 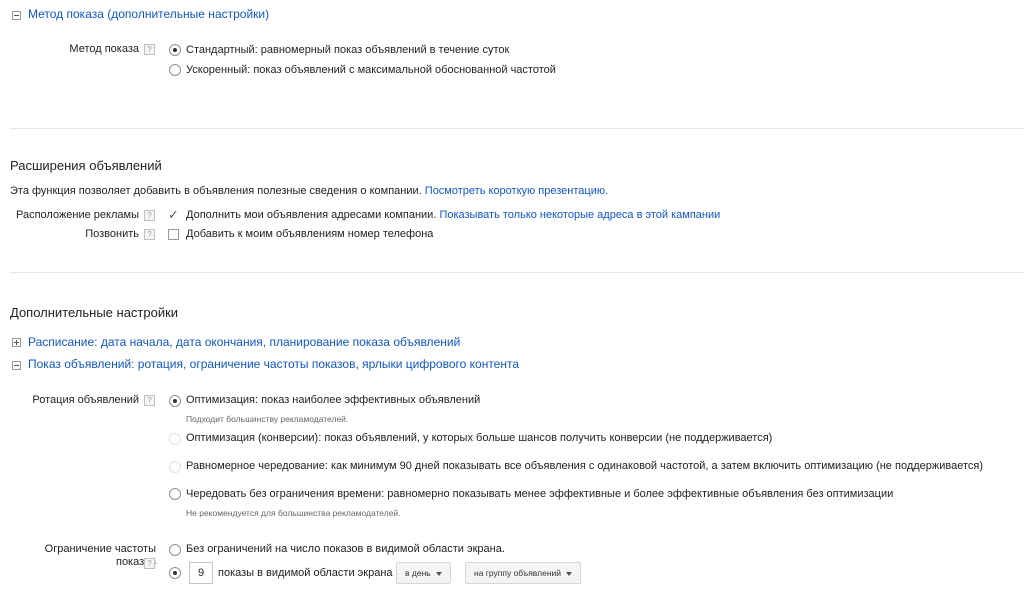 I want to click on frequency-cap-label: Ограничение частоты показов, so click(x=100, y=556).